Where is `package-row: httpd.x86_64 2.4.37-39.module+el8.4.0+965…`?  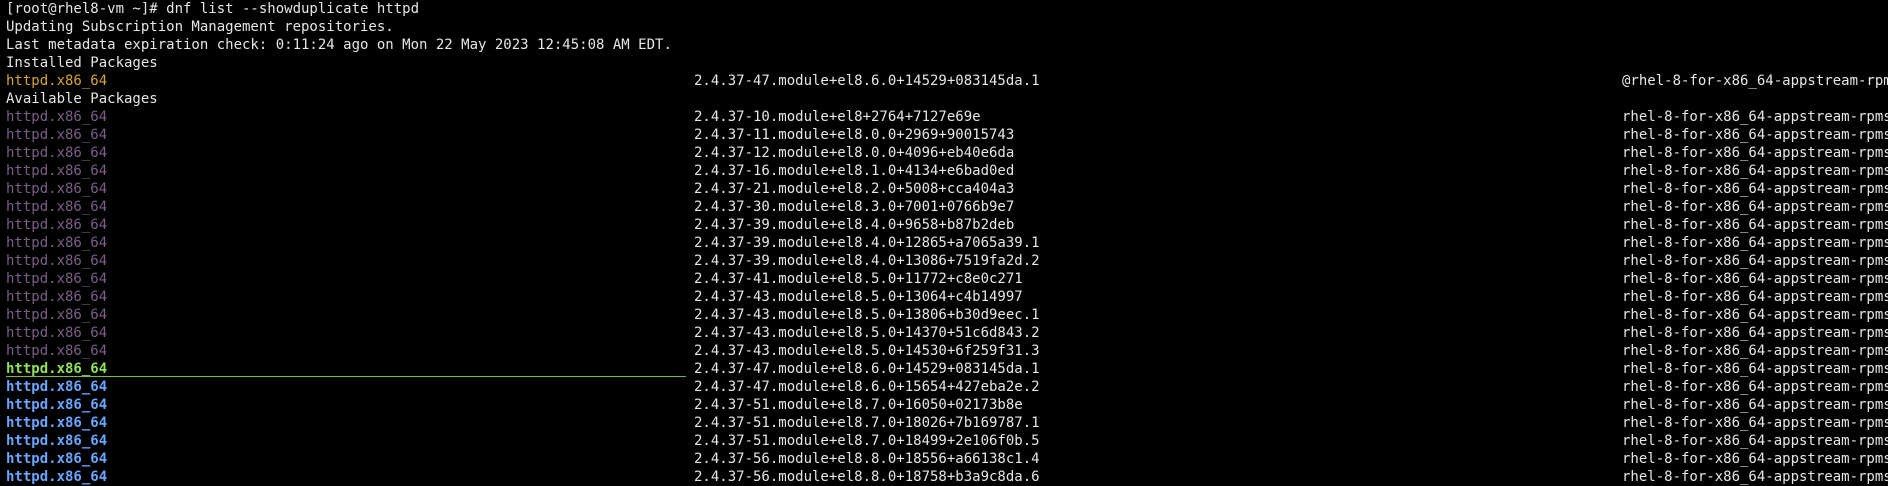
package-row: httpd.x86_64 2.4.37-39.module+el8.4.0+965… is located at coordinates (944, 225).